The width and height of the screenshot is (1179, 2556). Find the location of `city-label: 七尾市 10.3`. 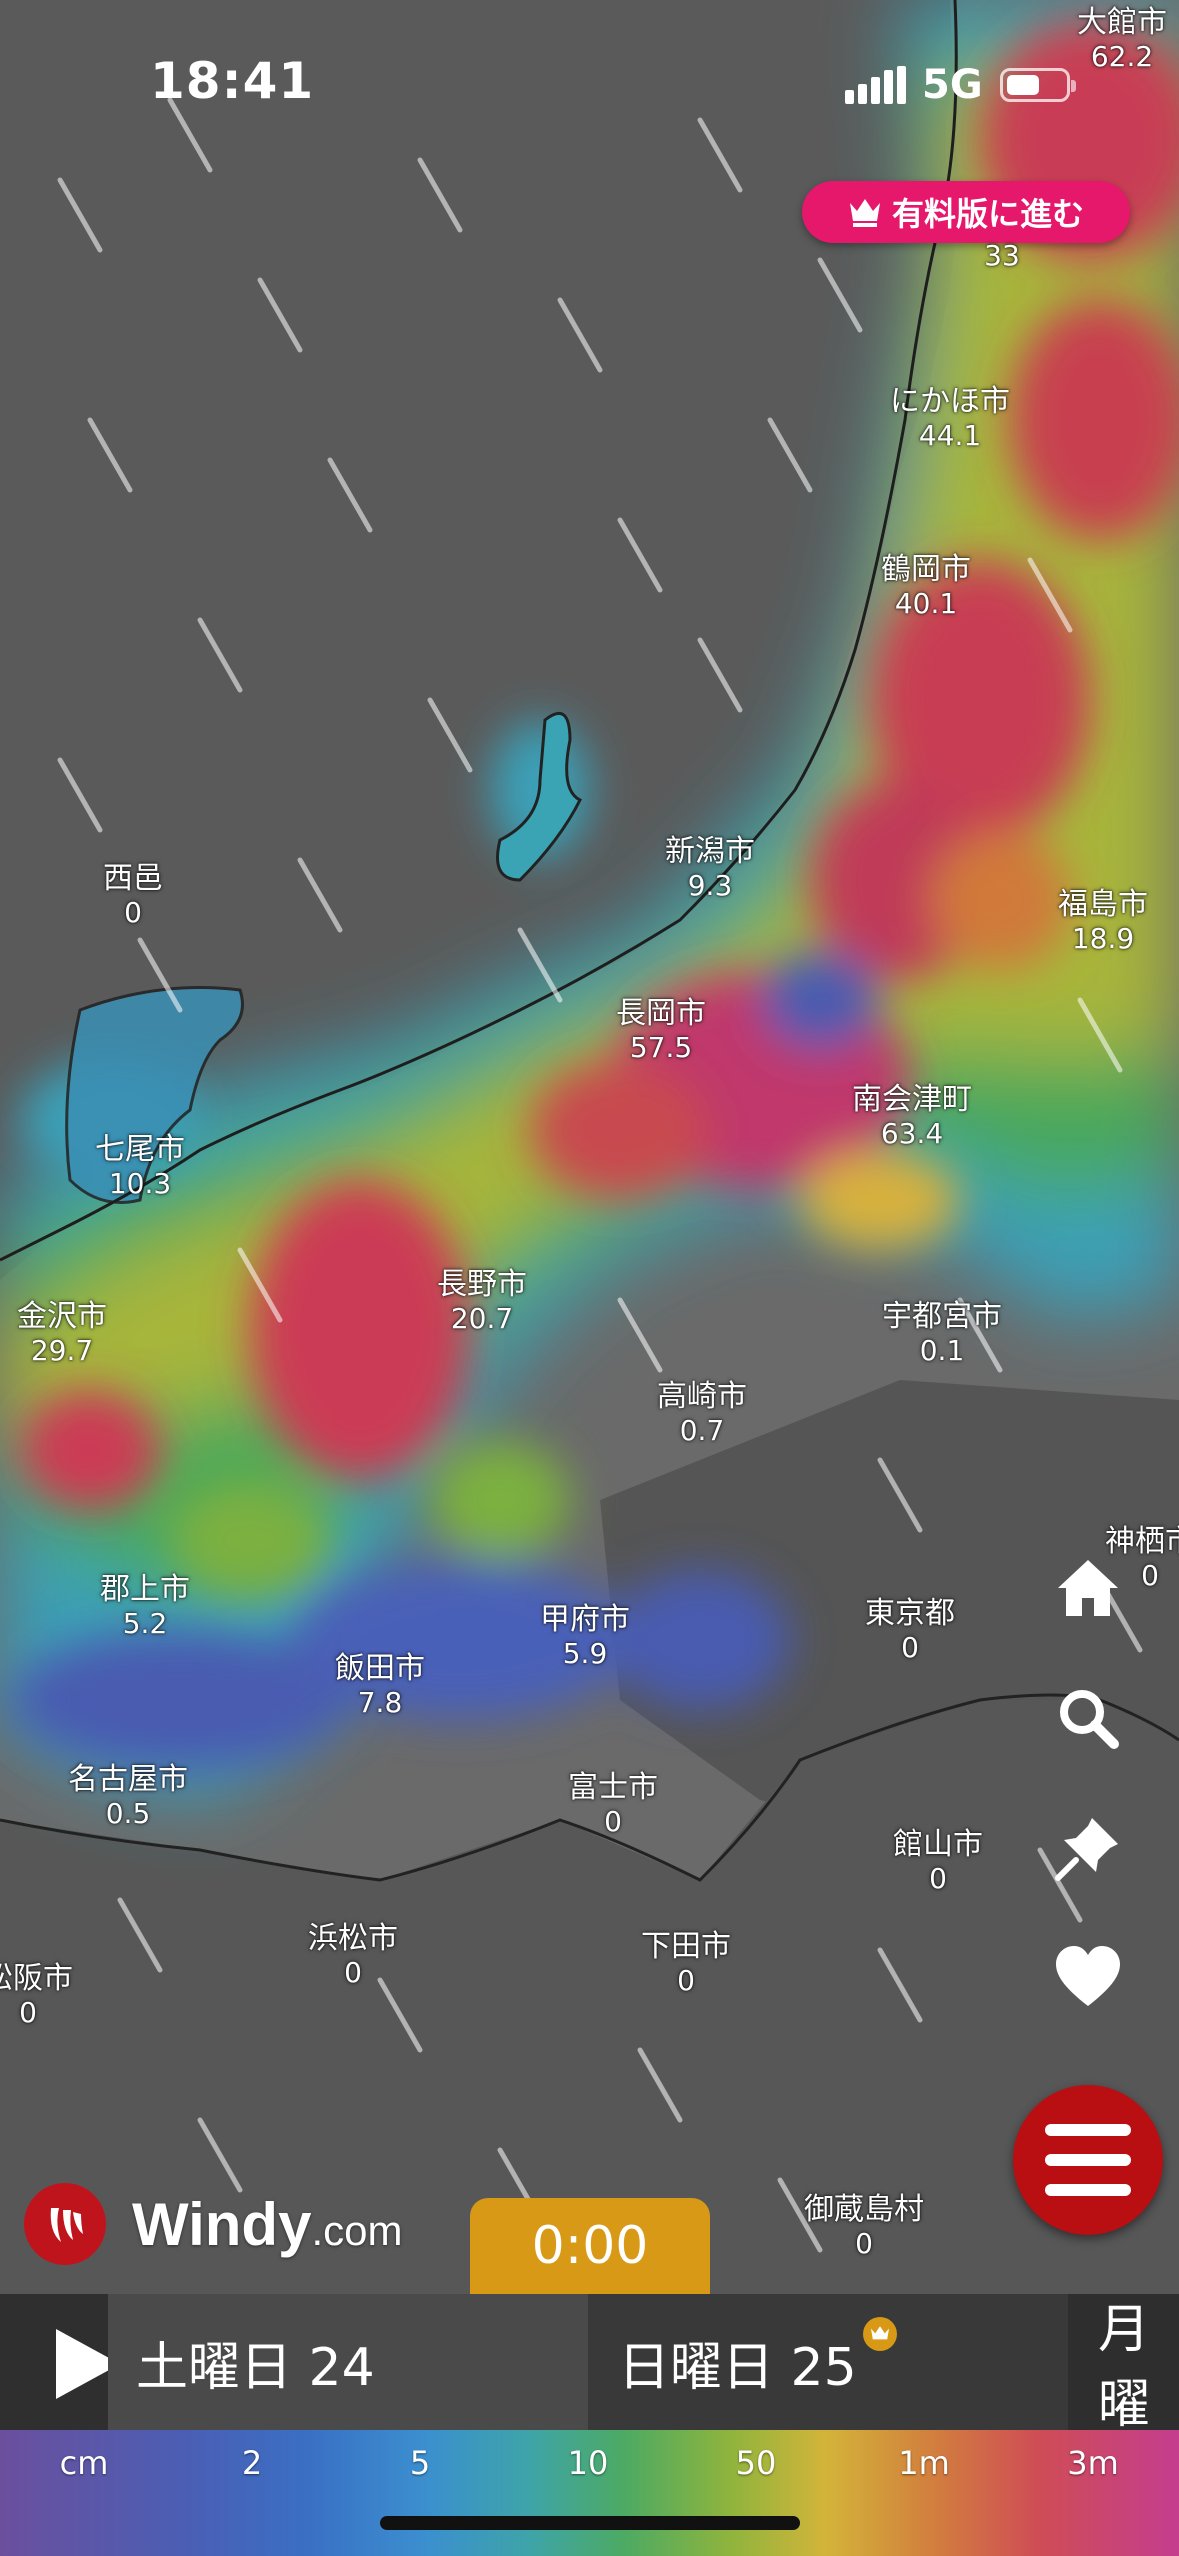

city-label: 七尾市 10.3 is located at coordinates (140, 1166).